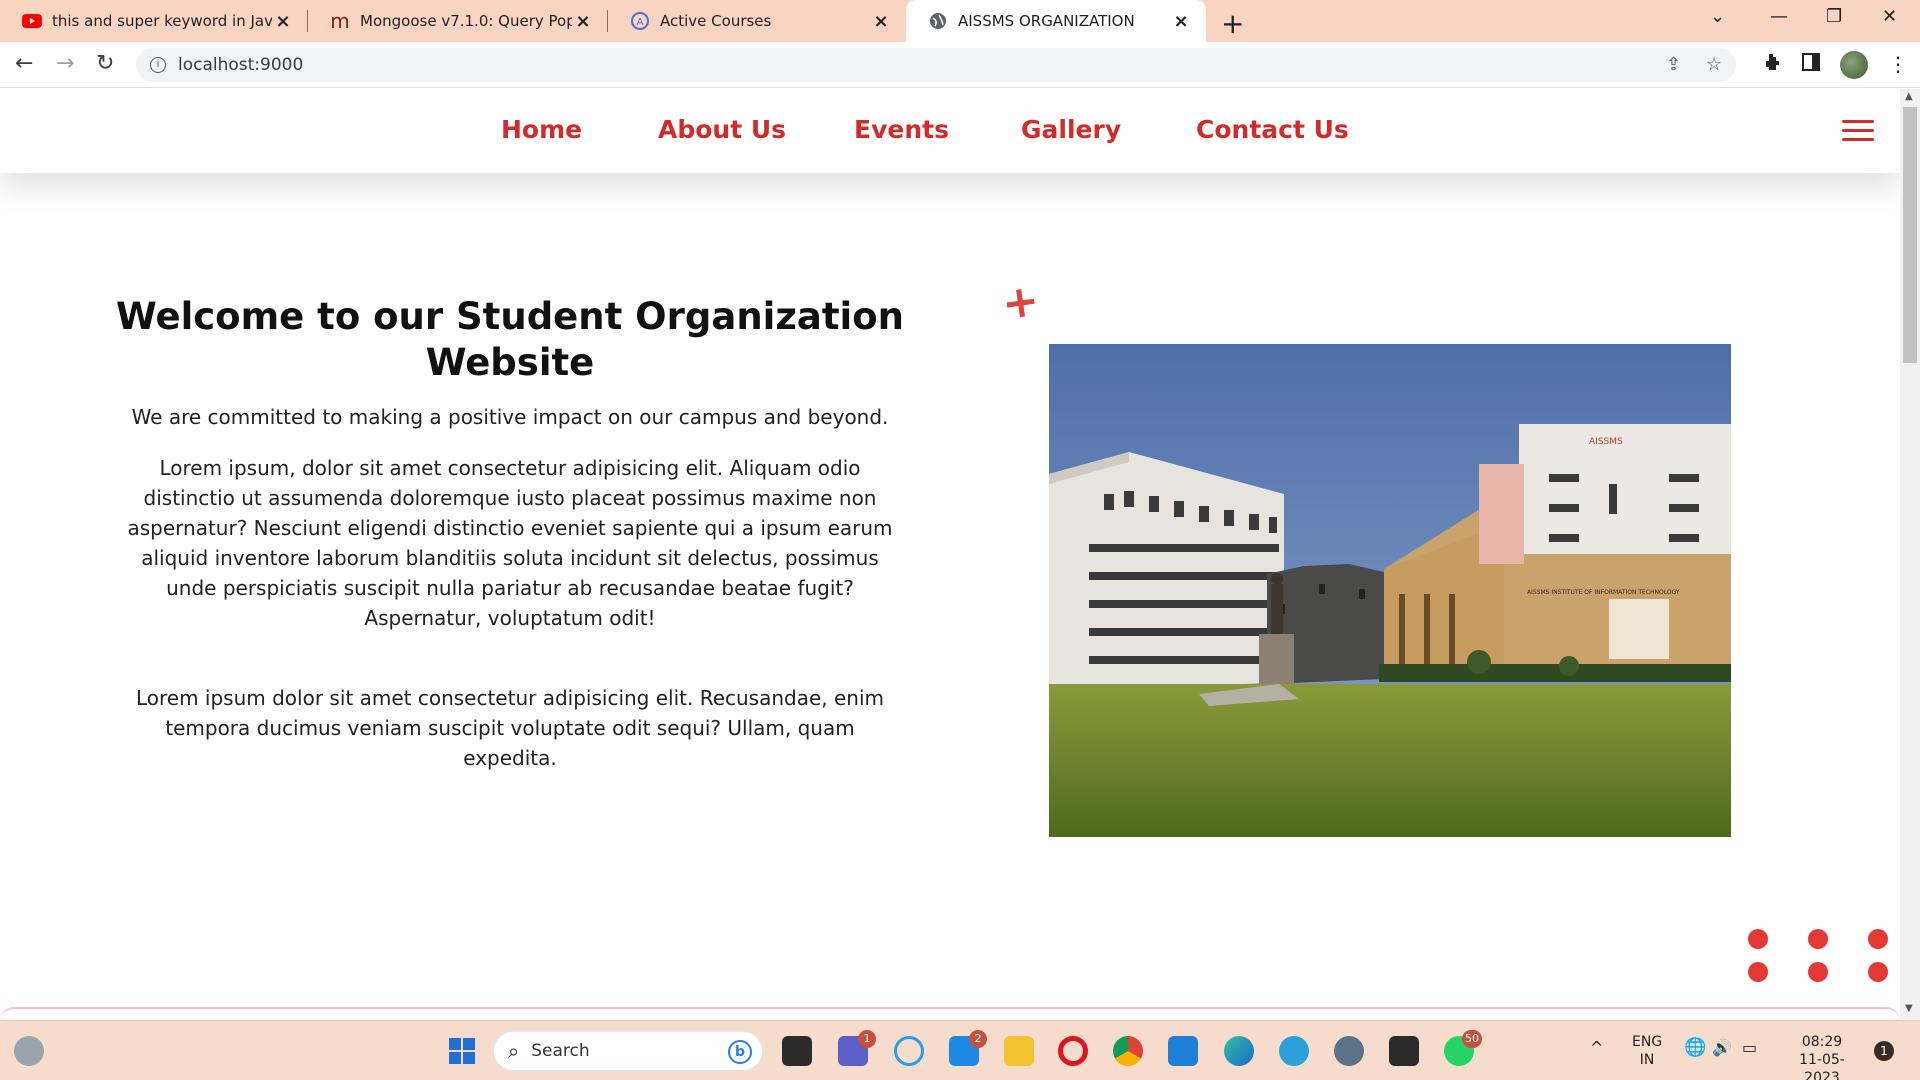  What do you see at coordinates (1073, 1051) in the screenshot?
I see `opera-icon` at bounding box center [1073, 1051].